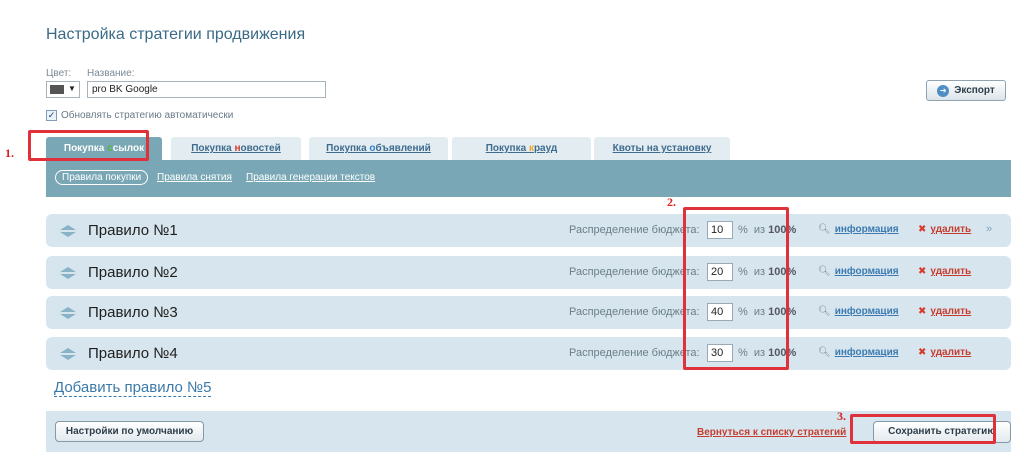 The width and height of the screenshot is (1024, 459). What do you see at coordinates (102, 177) in the screenshot?
I see `subnav-purchase-rules: Правила покупки` at bounding box center [102, 177].